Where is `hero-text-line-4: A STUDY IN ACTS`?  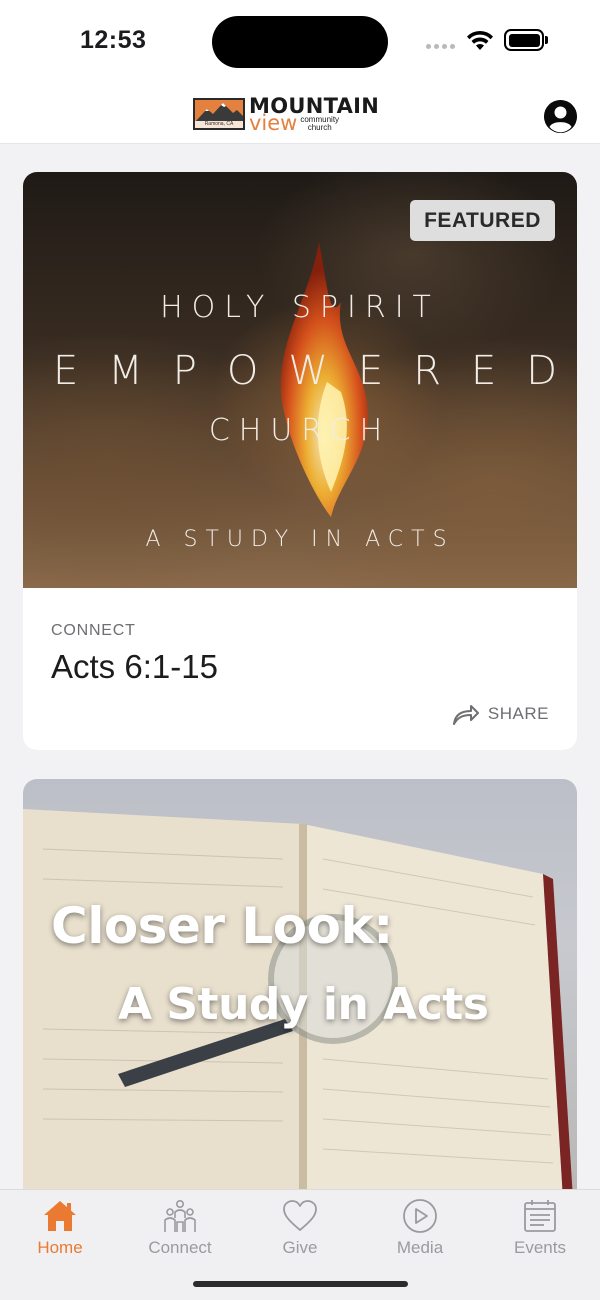
hero-text-line-4: A STUDY IN ACTS is located at coordinates (300, 539).